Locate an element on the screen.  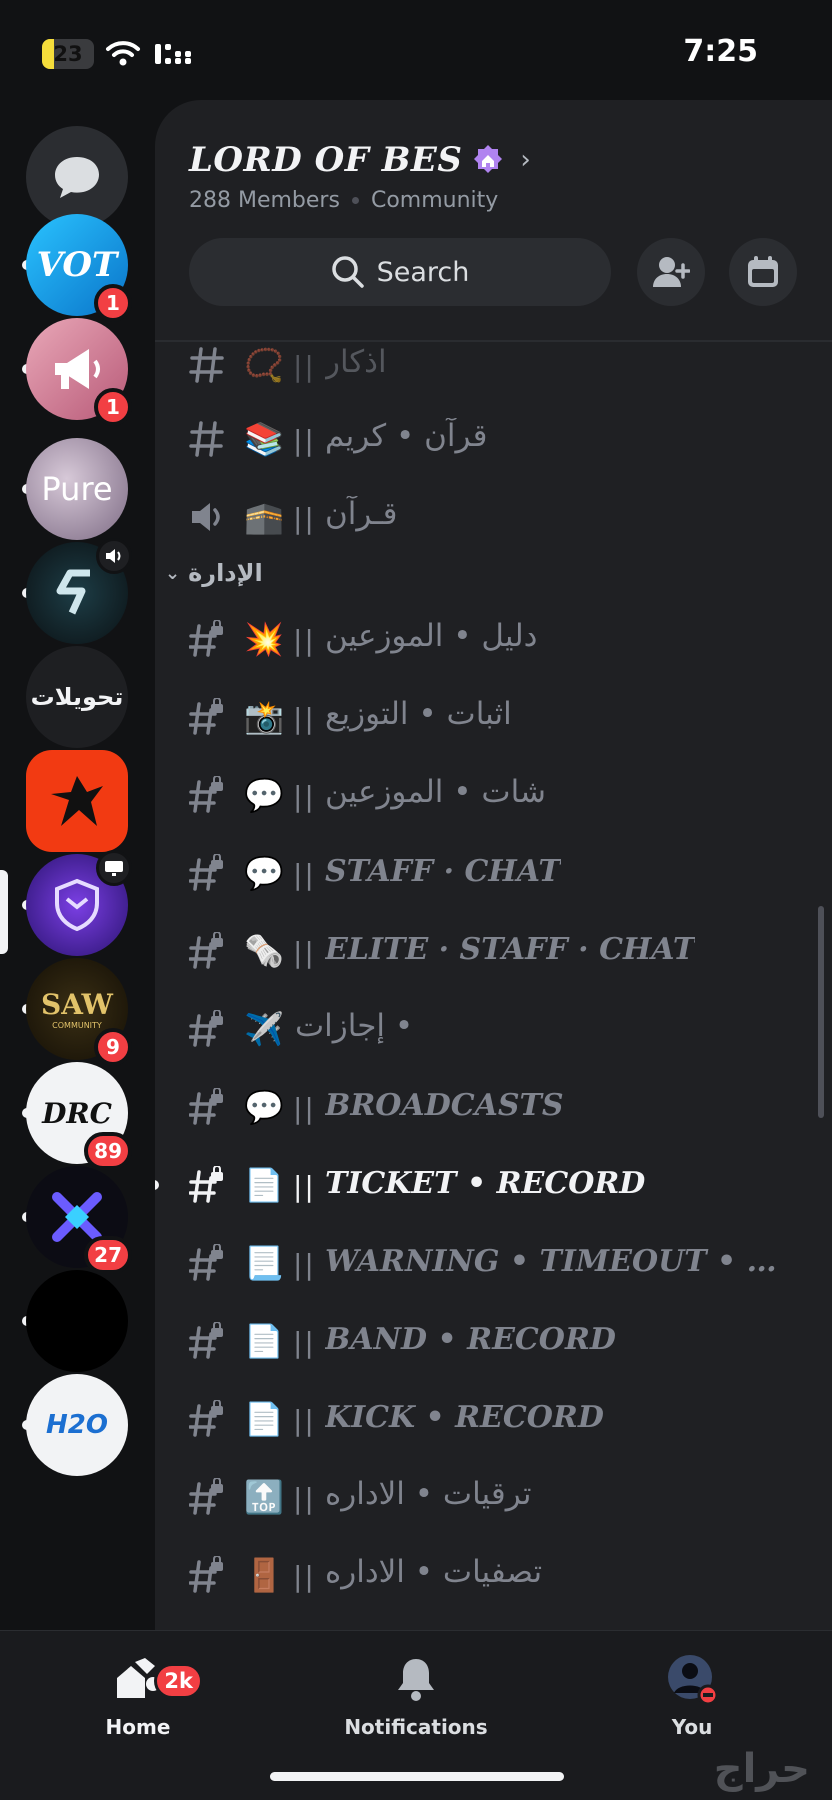
s-logo-icon is located at coordinates (73, 592).